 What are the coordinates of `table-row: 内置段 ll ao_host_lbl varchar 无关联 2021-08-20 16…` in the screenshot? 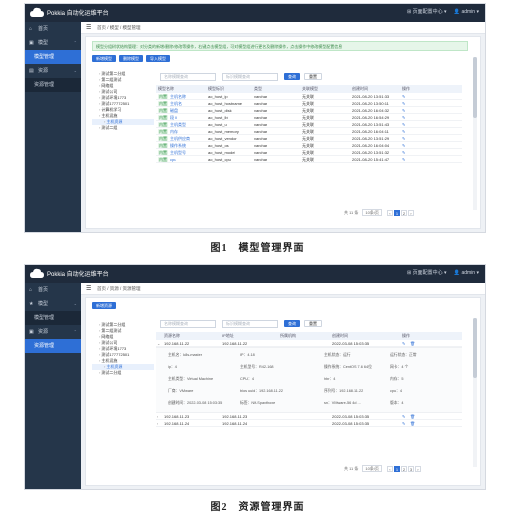 It's located at (309, 117).